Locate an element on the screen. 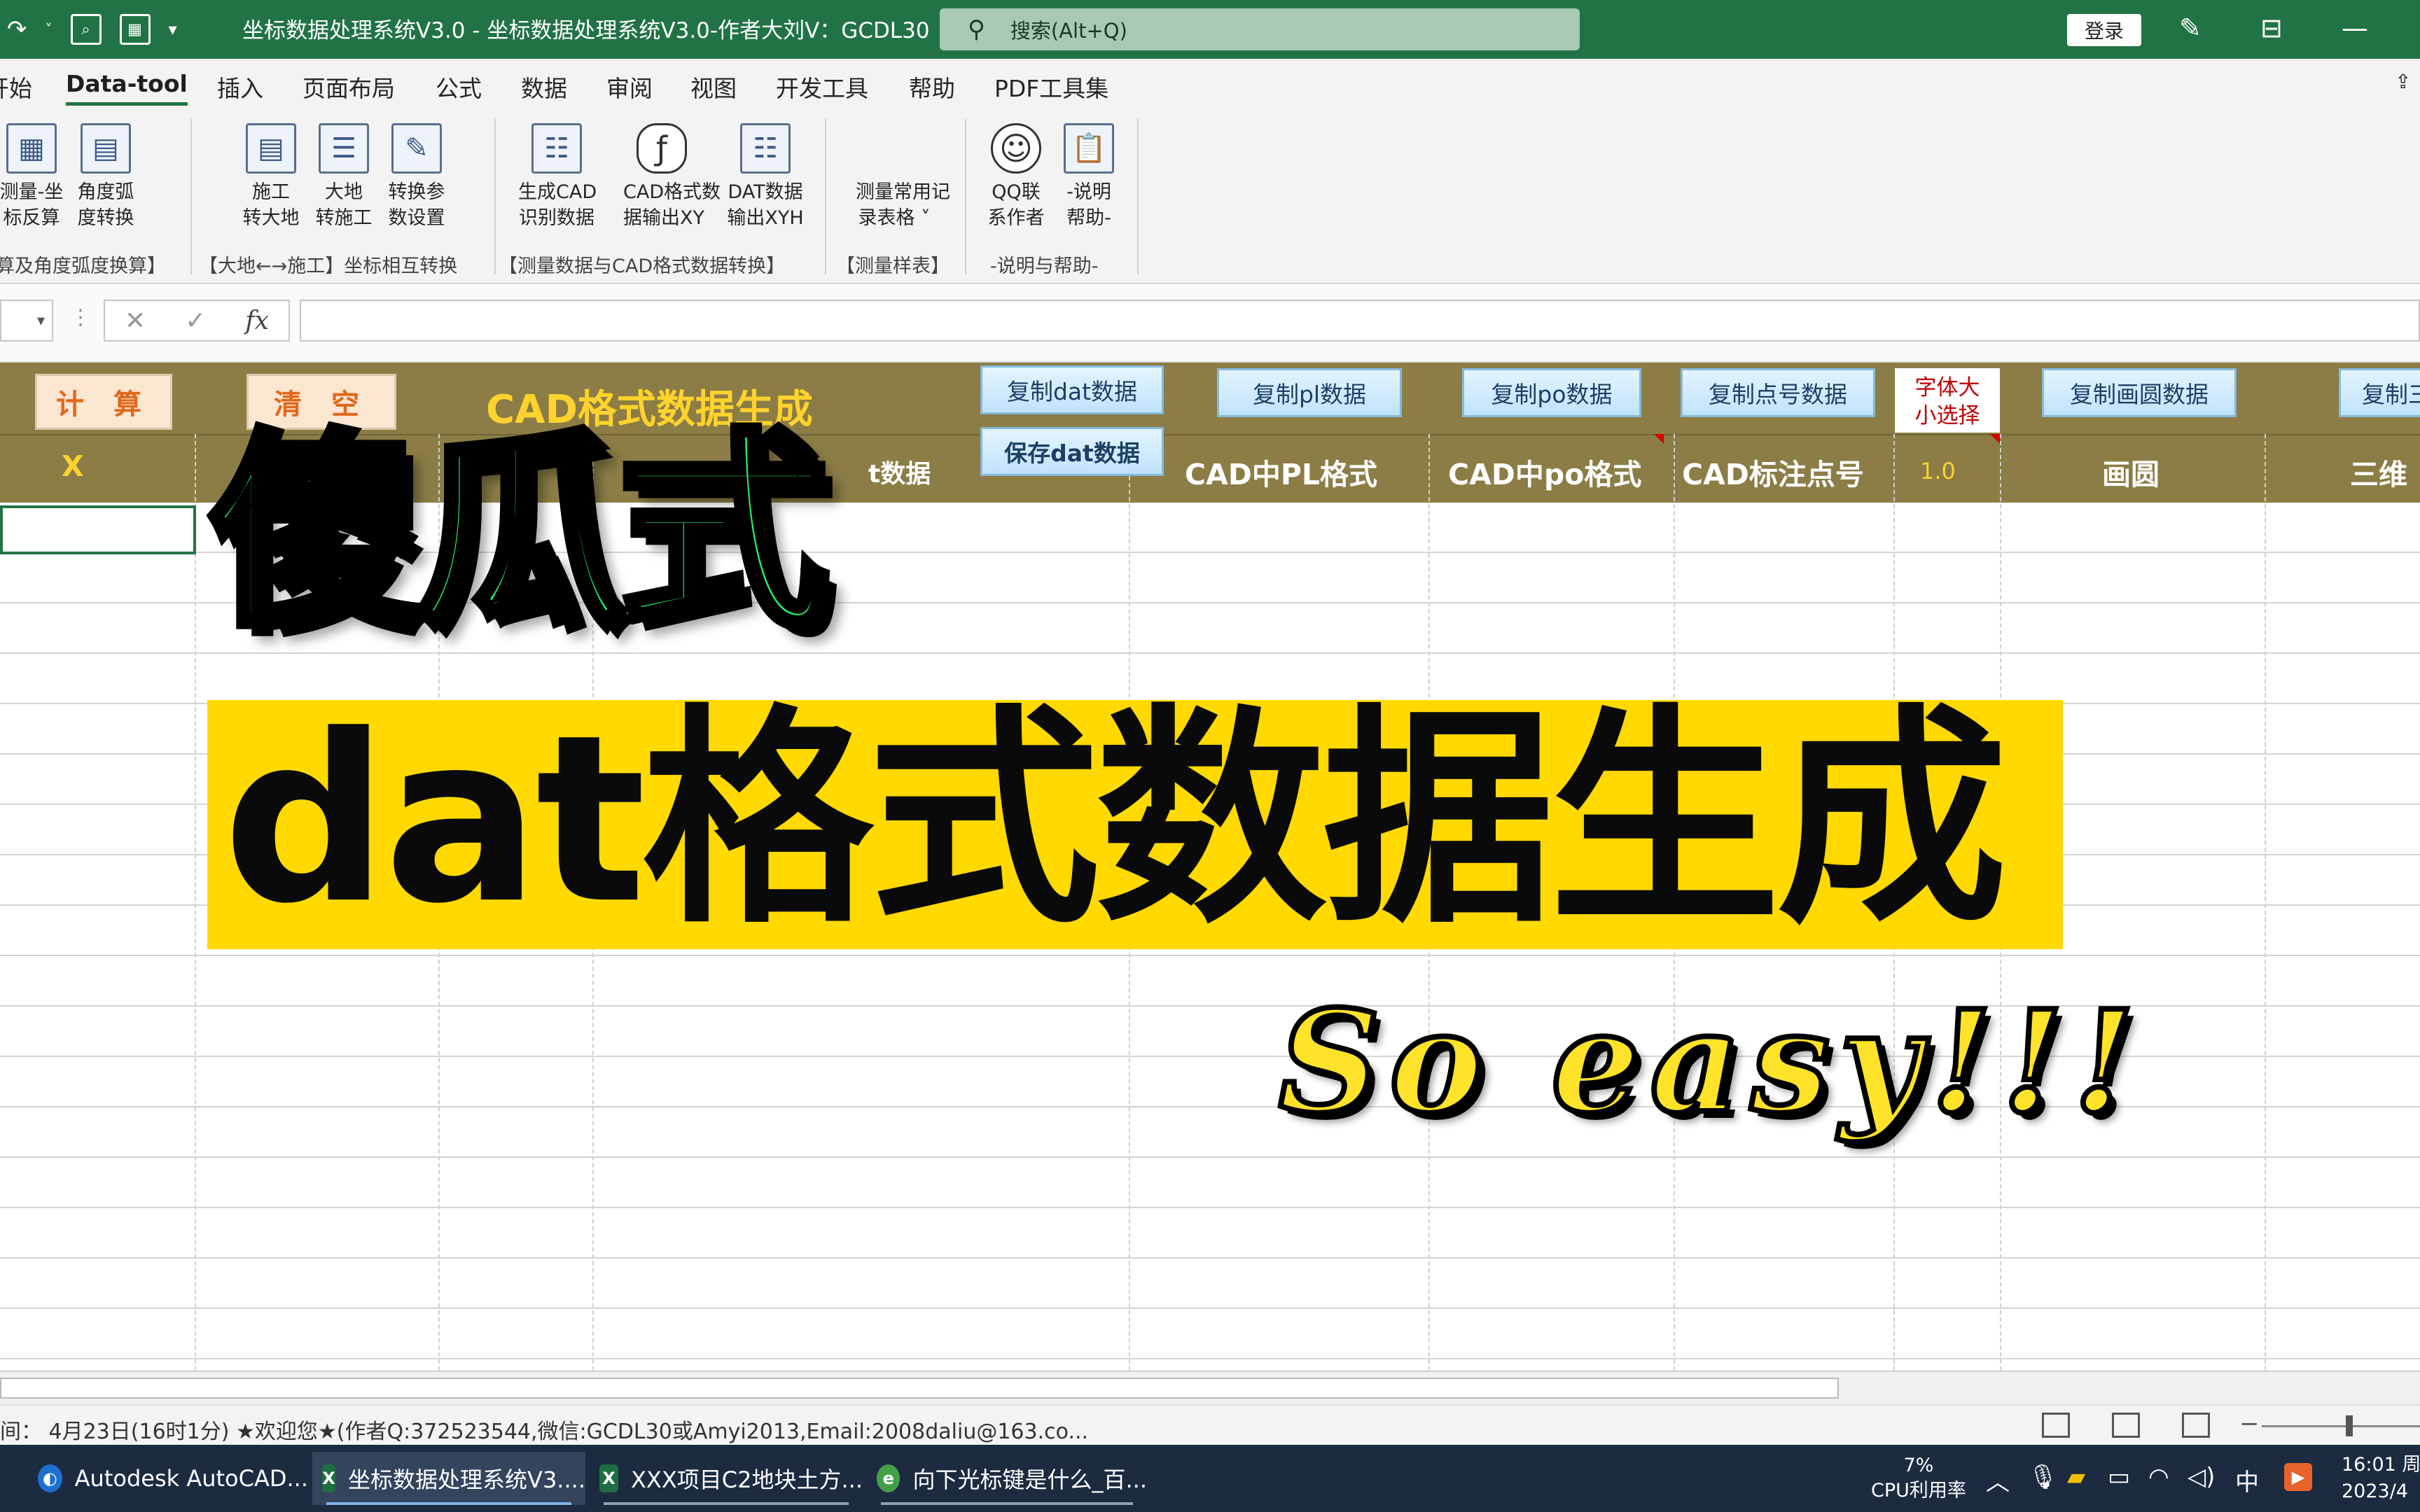 Image resolution: width=2420 pixels, height=1512 pixels. tab-page-layout: 页面布局 is located at coordinates (348, 87).